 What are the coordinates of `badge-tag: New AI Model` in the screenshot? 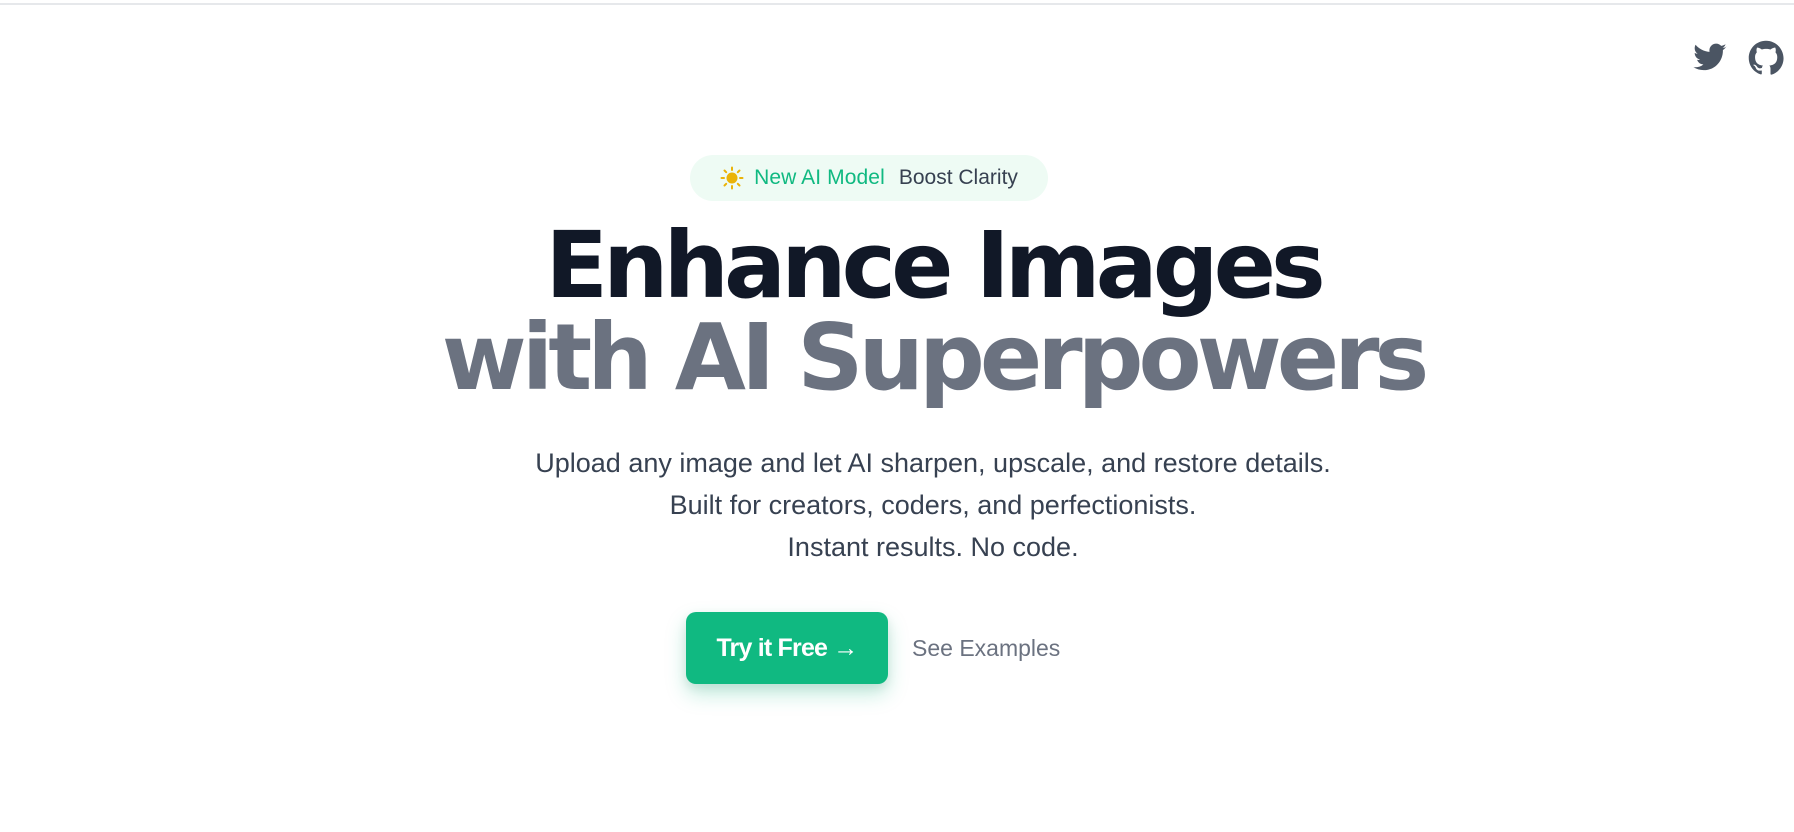 It's located at (819, 177).